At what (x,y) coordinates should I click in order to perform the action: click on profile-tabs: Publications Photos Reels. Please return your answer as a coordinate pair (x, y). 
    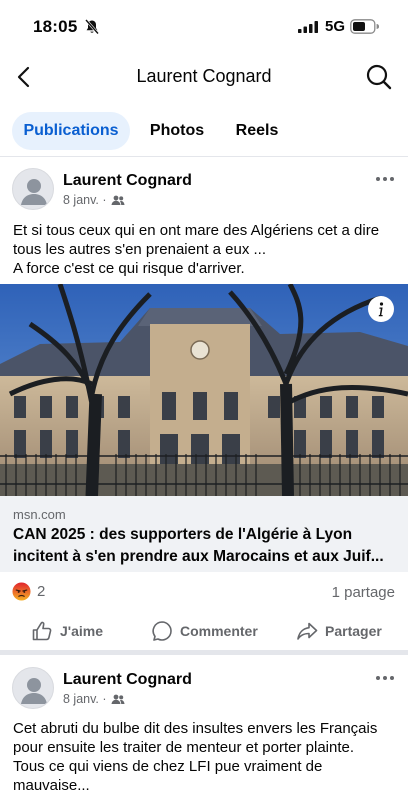
    Looking at the image, I should click on (204, 131).